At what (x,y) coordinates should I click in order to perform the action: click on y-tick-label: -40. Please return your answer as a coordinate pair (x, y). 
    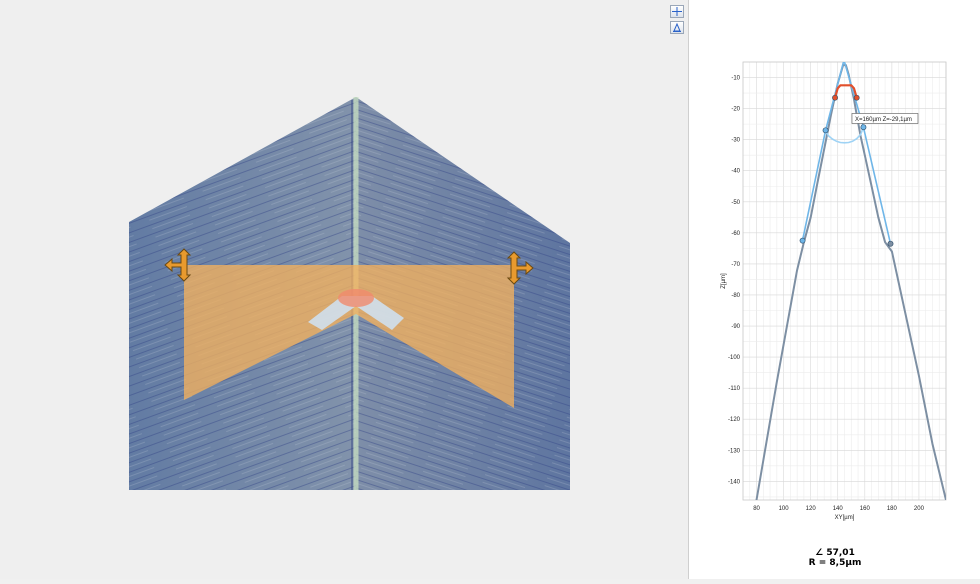
    Looking at the image, I should click on (735, 172).